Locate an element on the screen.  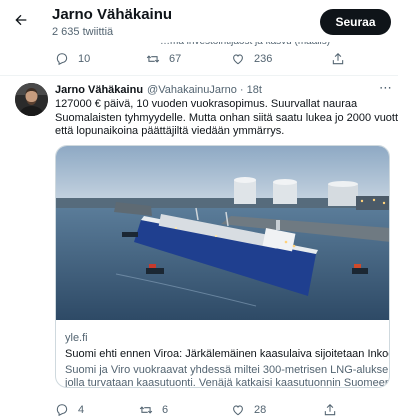
avatar-photo is located at coordinates (31, 99).